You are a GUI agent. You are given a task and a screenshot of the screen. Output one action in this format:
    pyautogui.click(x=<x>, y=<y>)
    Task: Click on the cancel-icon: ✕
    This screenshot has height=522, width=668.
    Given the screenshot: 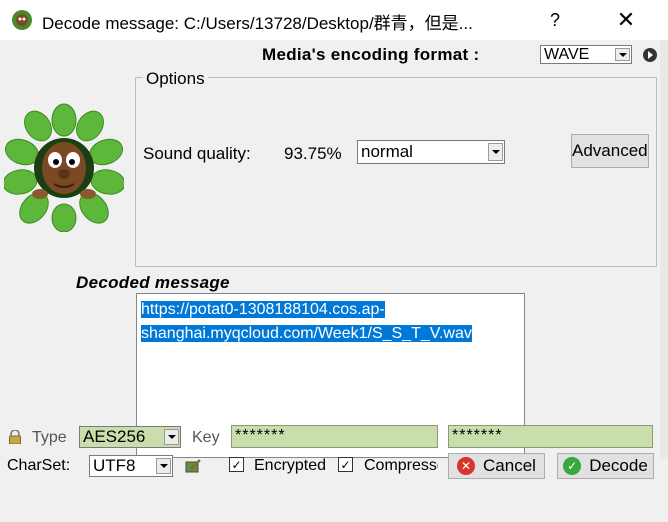 What is the action you would take?
    pyautogui.click(x=466, y=466)
    